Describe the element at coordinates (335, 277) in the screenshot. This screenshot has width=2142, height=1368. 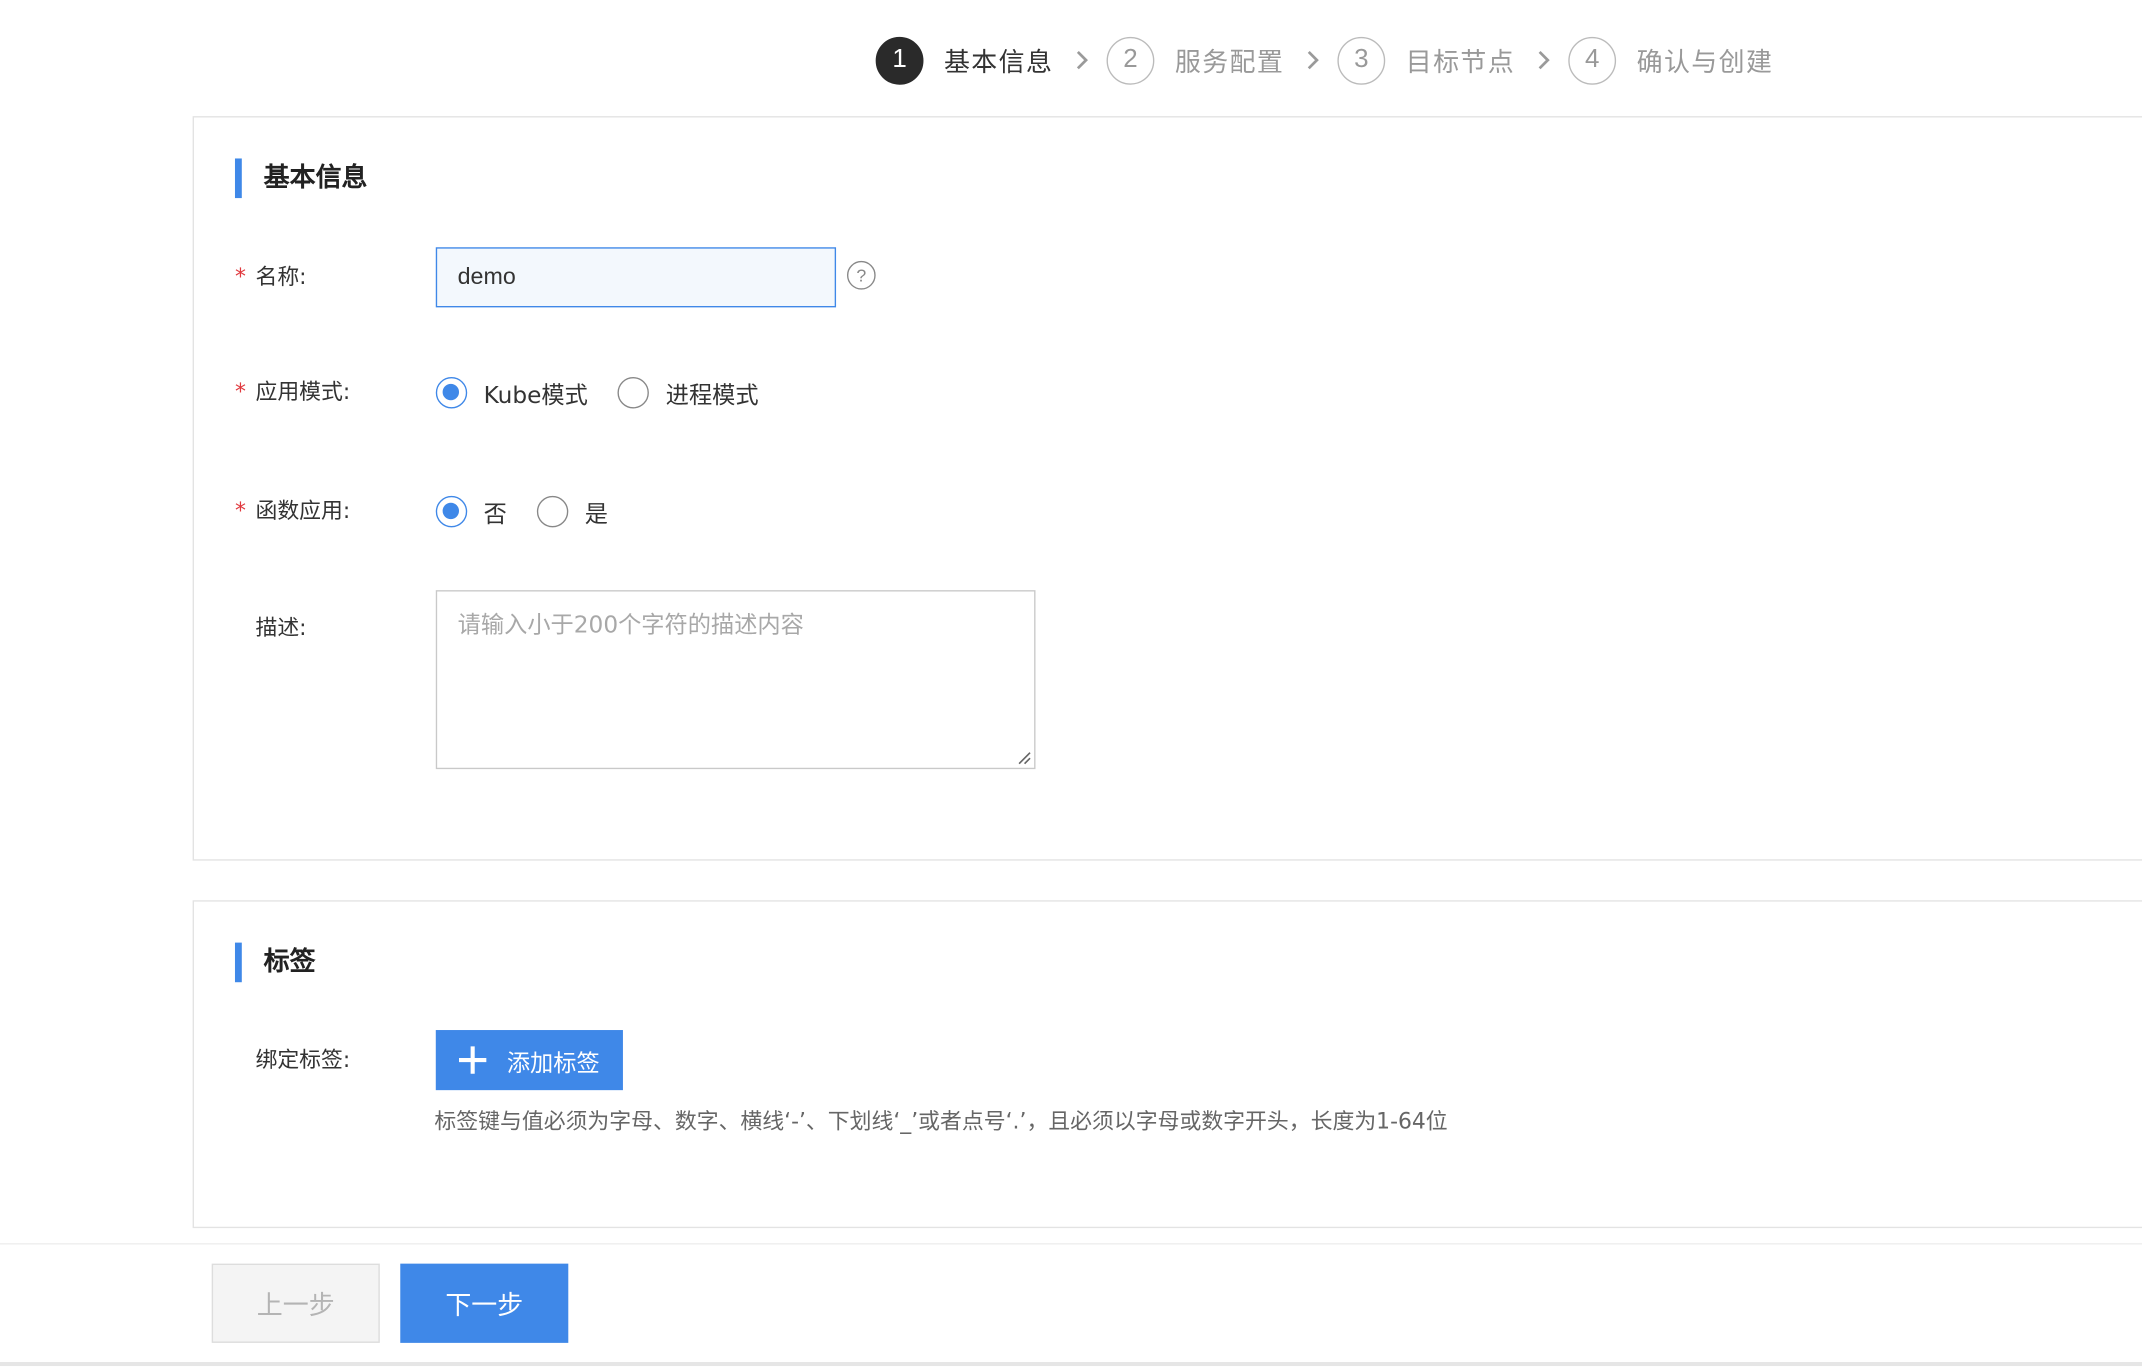
I see `name-label: * 名称:` at that location.